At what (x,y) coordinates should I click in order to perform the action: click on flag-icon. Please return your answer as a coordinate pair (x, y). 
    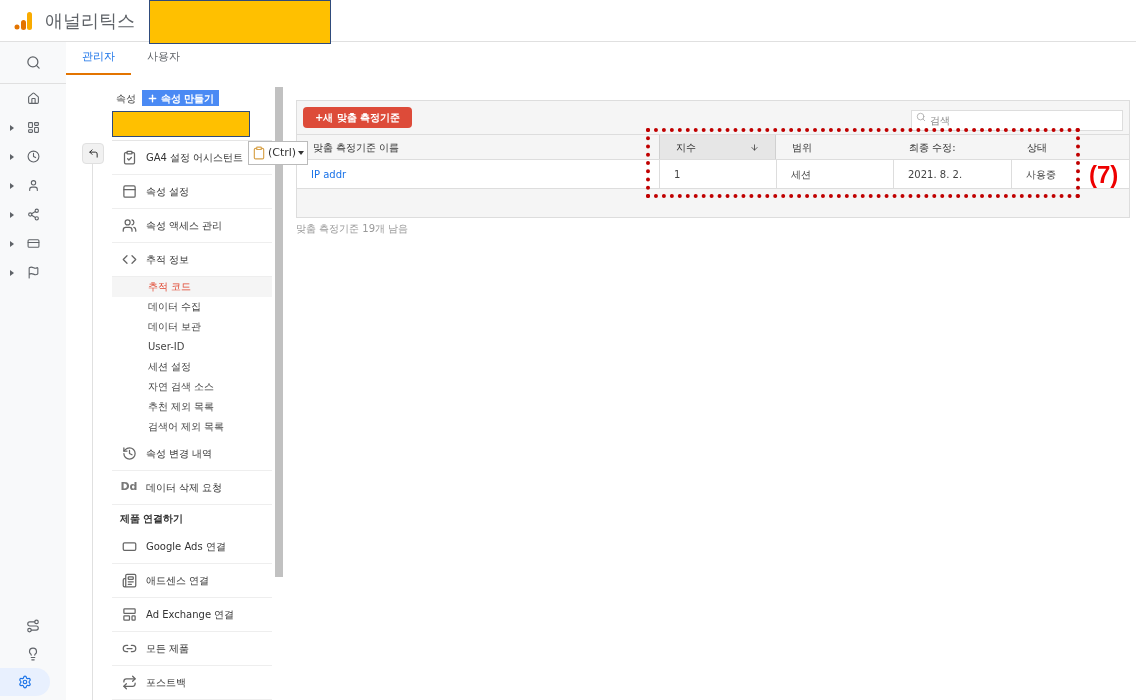
    Looking at the image, I should click on (33, 272).